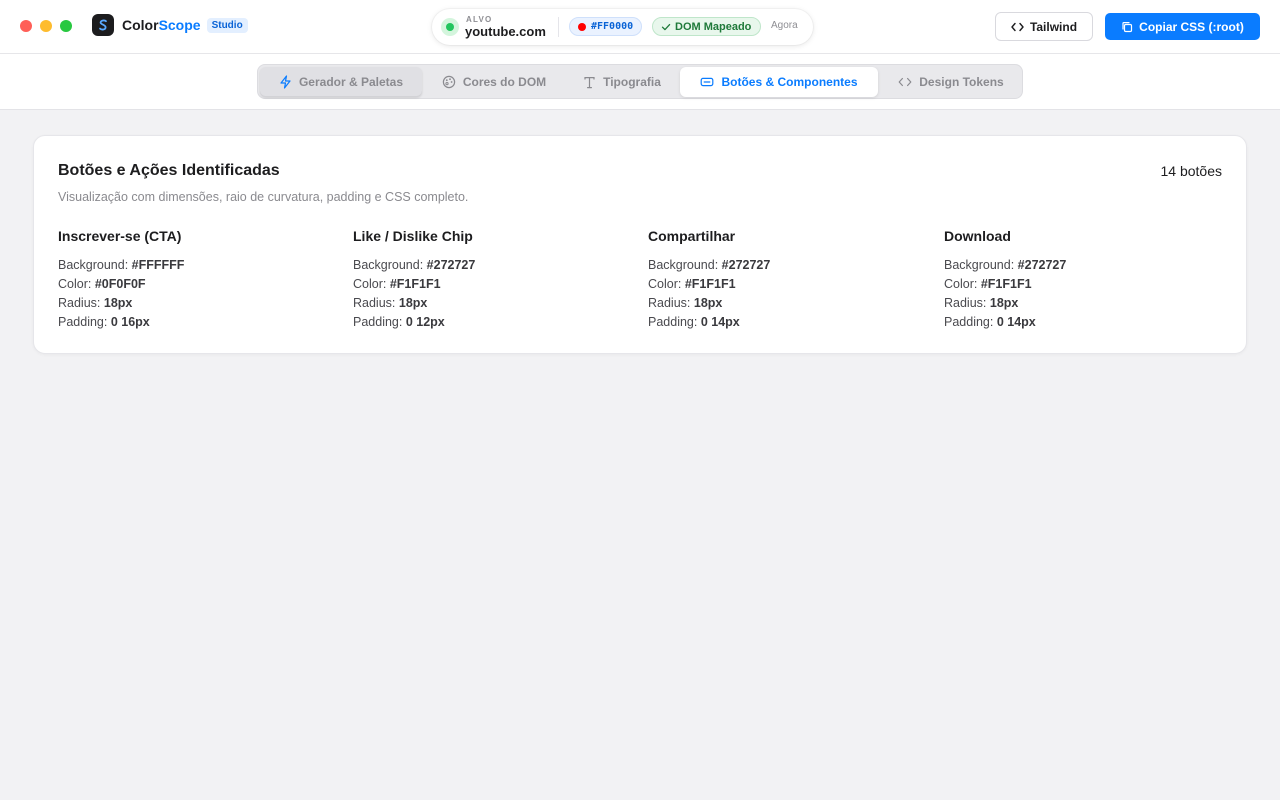  I want to click on tab-label: Gerador & Paletas, so click(351, 82).